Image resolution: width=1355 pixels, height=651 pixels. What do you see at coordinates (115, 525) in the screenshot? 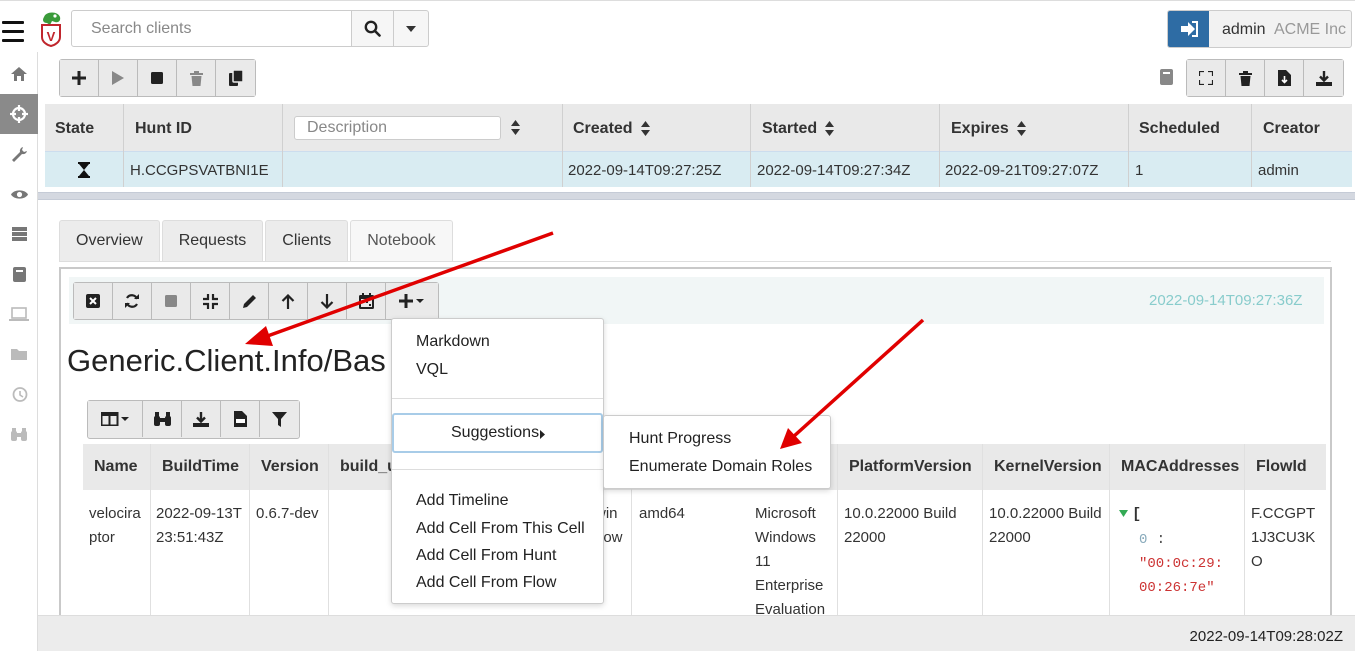
I see `cell-name: velociraptor` at bounding box center [115, 525].